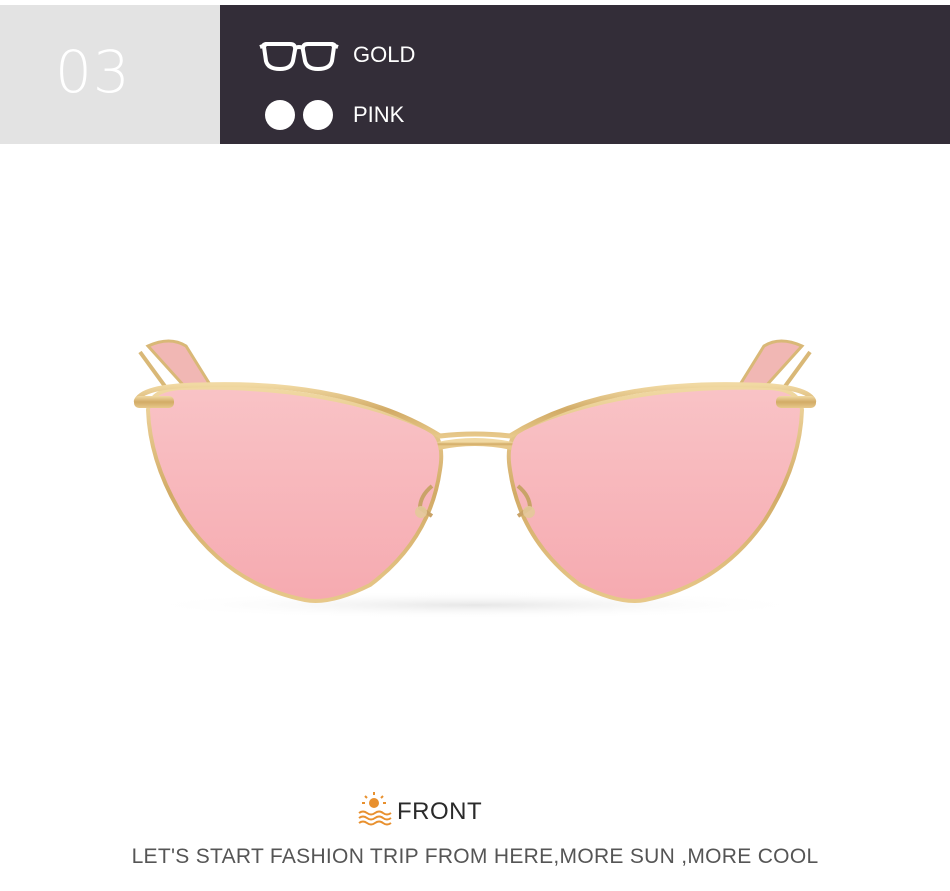 Image resolution: width=950 pixels, height=891 pixels. What do you see at coordinates (299, 55) in the screenshot?
I see `glasses-outline-icon` at bounding box center [299, 55].